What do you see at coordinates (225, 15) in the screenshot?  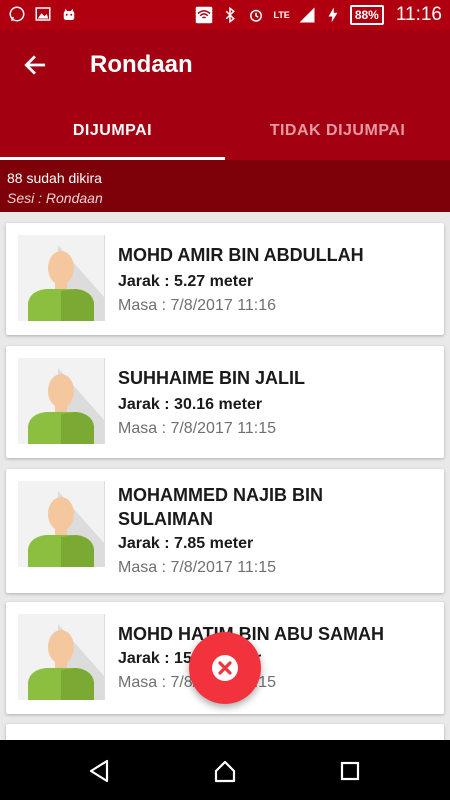 I see `status-bar: LTE 88% 11:16` at bounding box center [225, 15].